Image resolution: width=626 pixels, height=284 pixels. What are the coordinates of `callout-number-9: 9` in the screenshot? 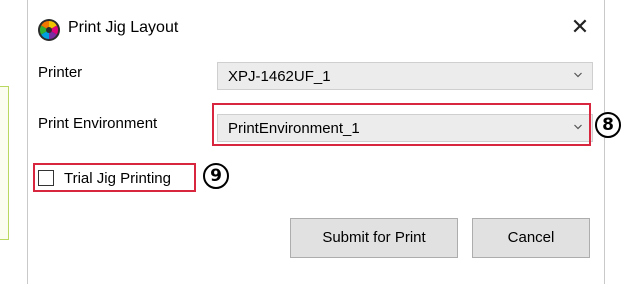 It's located at (216, 176).